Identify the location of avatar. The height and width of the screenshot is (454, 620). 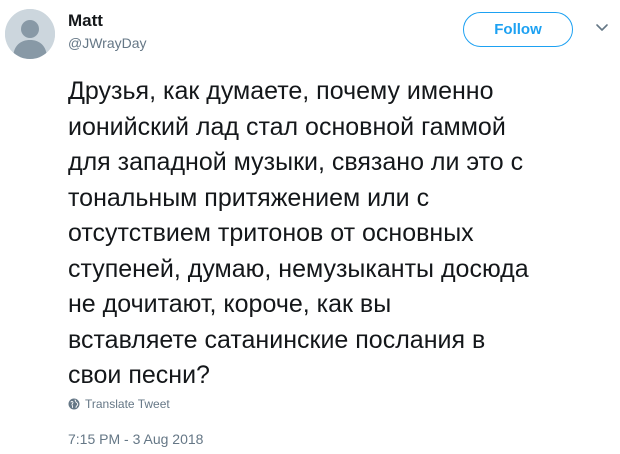
(30, 34).